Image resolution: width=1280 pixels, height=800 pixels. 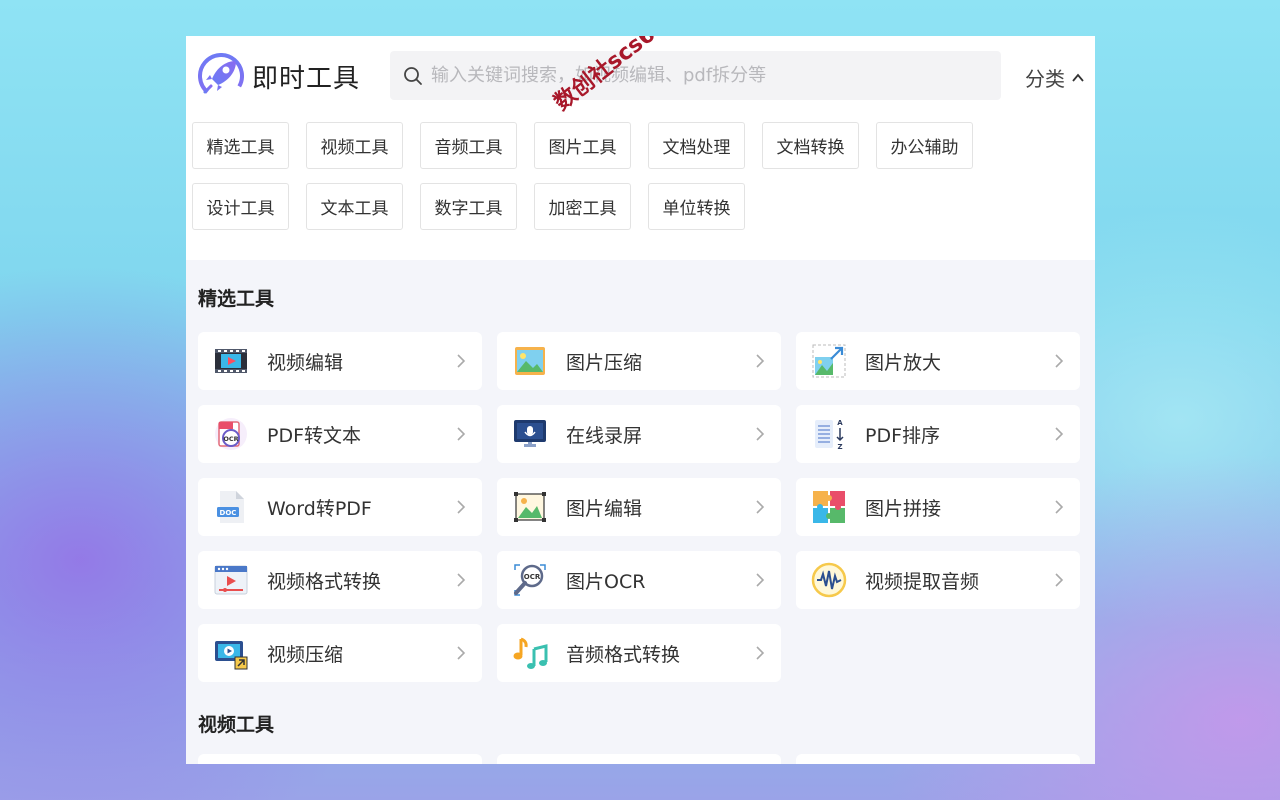 What do you see at coordinates (530, 433) in the screenshot?
I see `screen-record-icon` at bounding box center [530, 433].